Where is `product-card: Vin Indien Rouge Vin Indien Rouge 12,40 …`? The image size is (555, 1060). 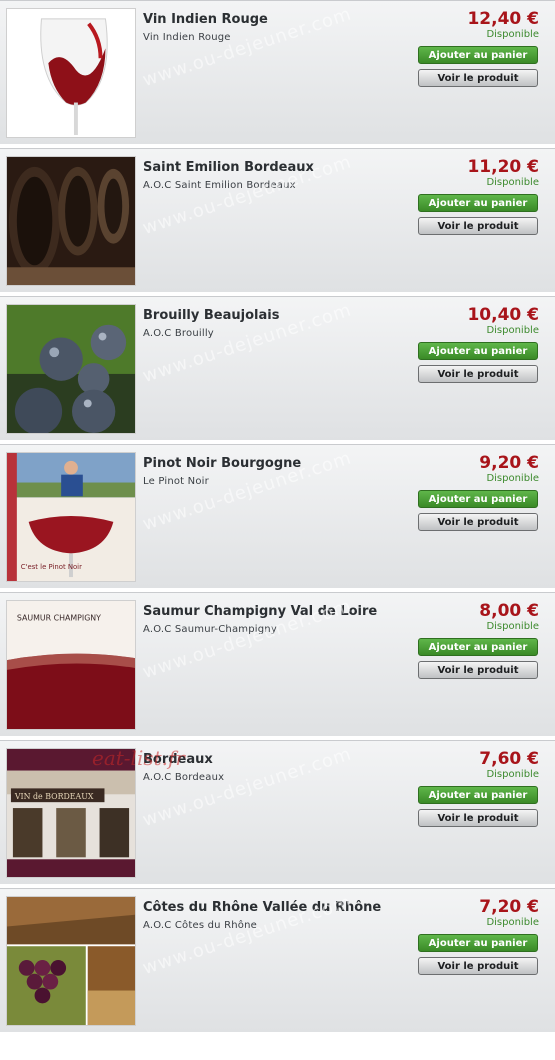
product-card: Vin Indien Rouge Vin Indien Rouge 12,40 … is located at coordinates (277, 72).